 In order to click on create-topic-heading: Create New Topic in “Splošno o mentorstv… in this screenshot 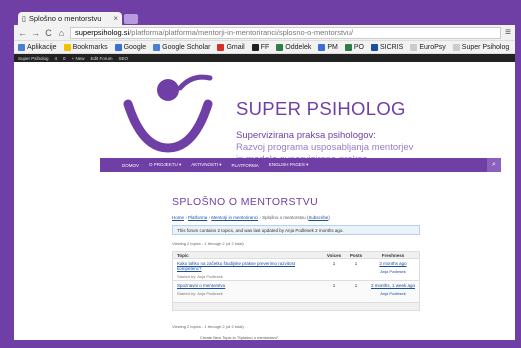, I will do `click(239, 337)`.